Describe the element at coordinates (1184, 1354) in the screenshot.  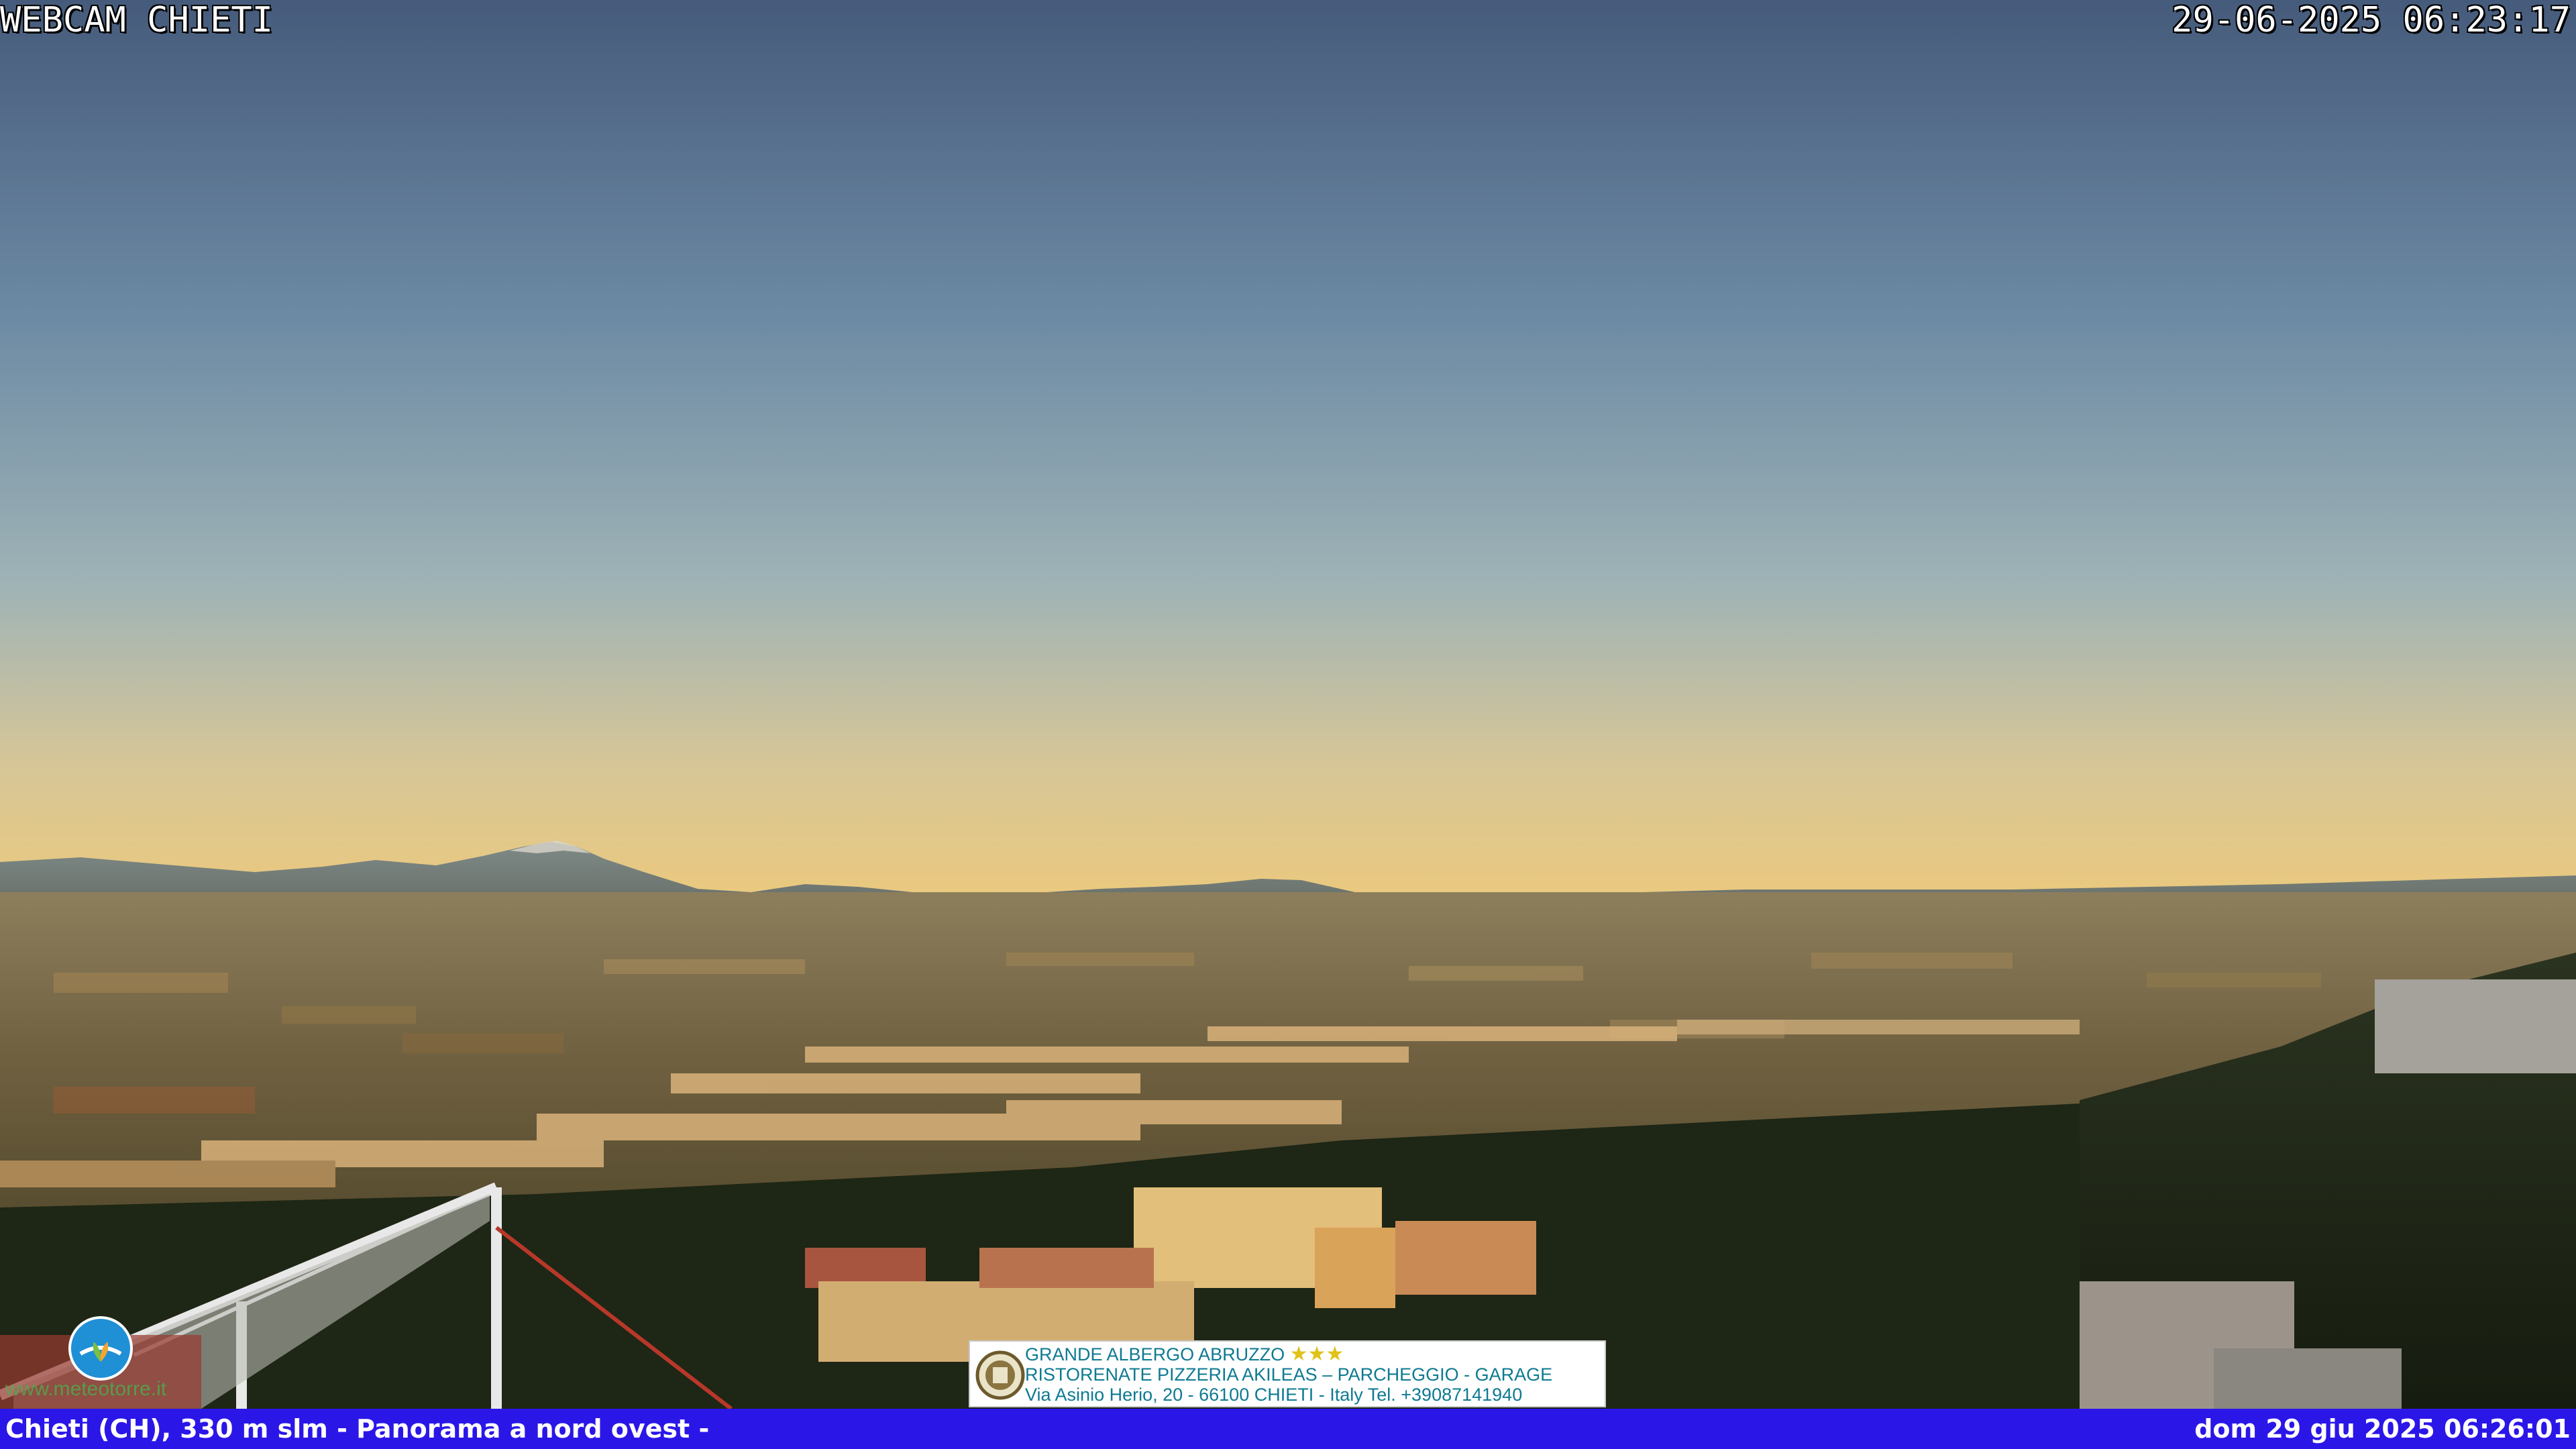
I see `ad-line-hotel: GRANDE ALBERGO ABRUZZO ★★★` at that location.